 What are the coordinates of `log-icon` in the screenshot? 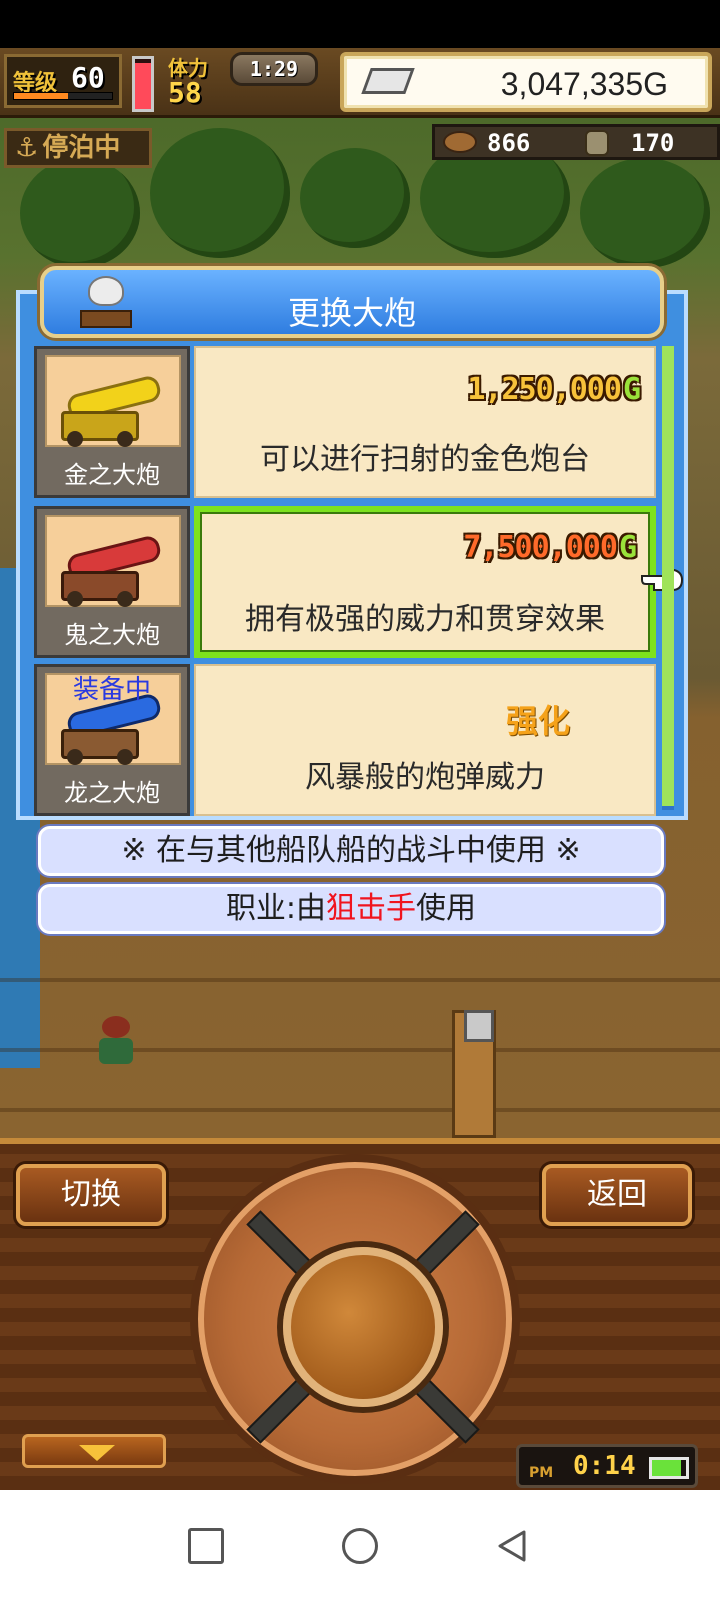 It's located at (460, 142).